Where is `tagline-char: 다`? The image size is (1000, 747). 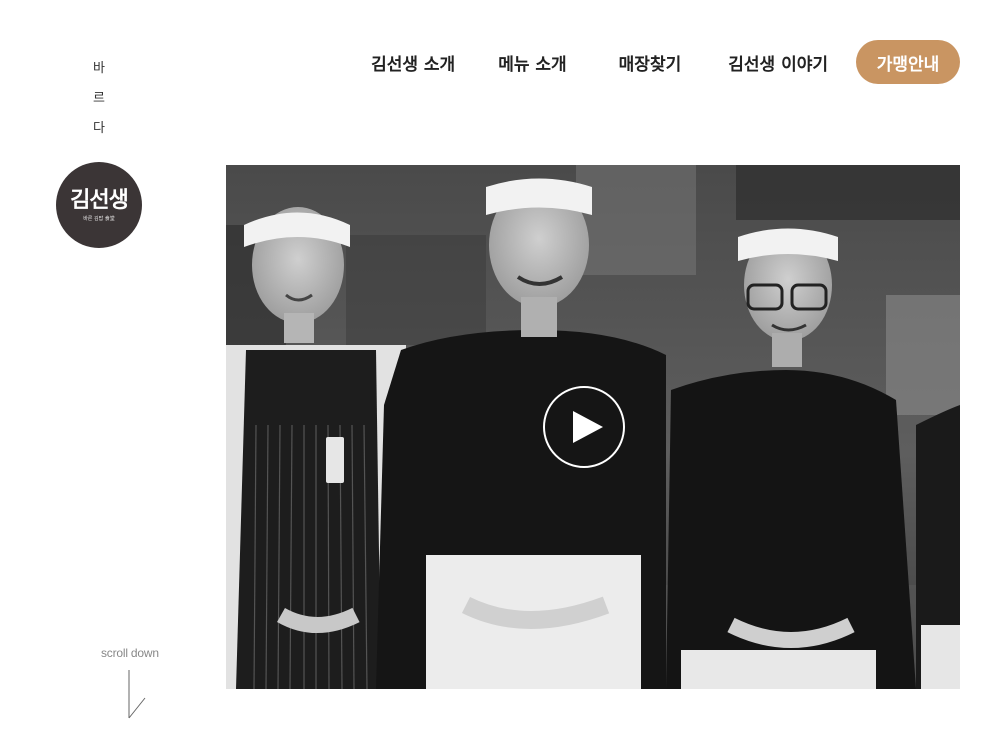 tagline-char: 다 is located at coordinates (99, 128).